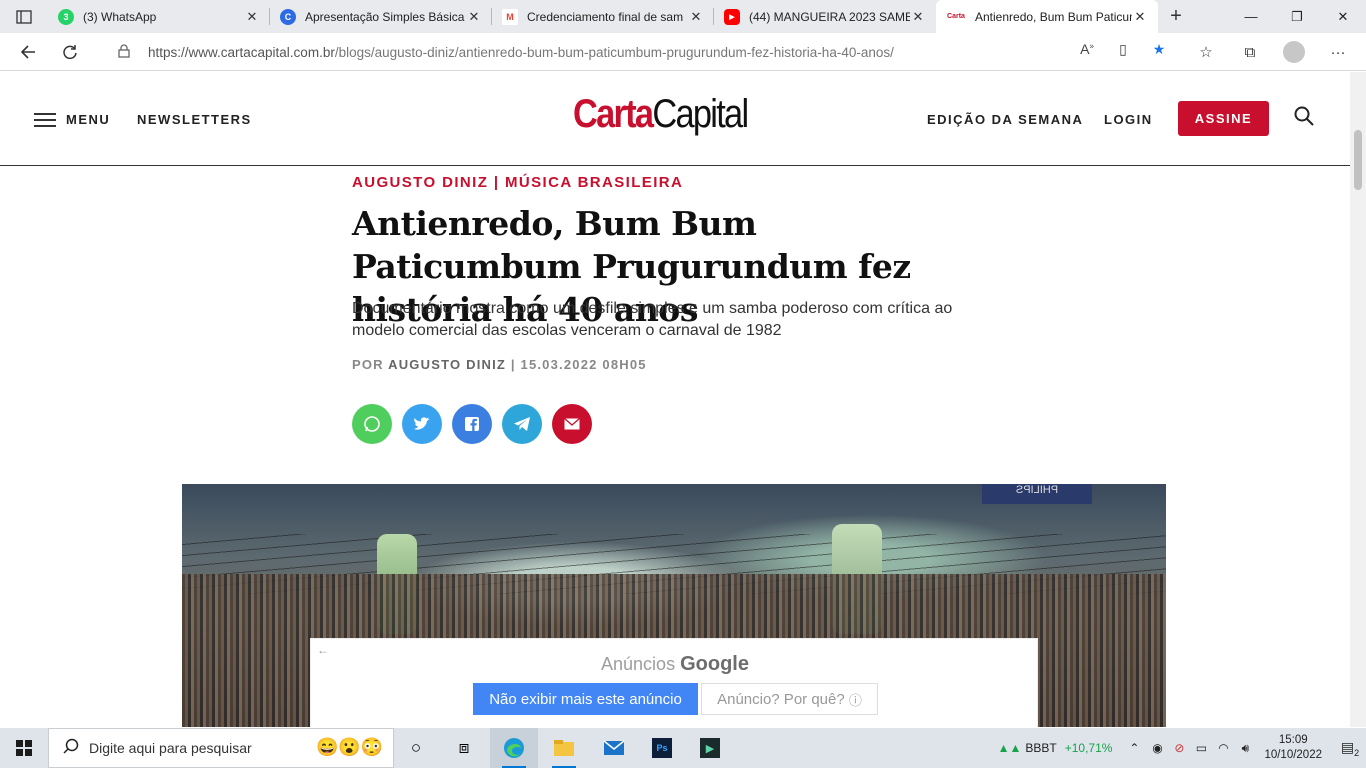  What do you see at coordinates (1206, 52) in the screenshot?
I see `favorites-icon: ☆` at bounding box center [1206, 52].